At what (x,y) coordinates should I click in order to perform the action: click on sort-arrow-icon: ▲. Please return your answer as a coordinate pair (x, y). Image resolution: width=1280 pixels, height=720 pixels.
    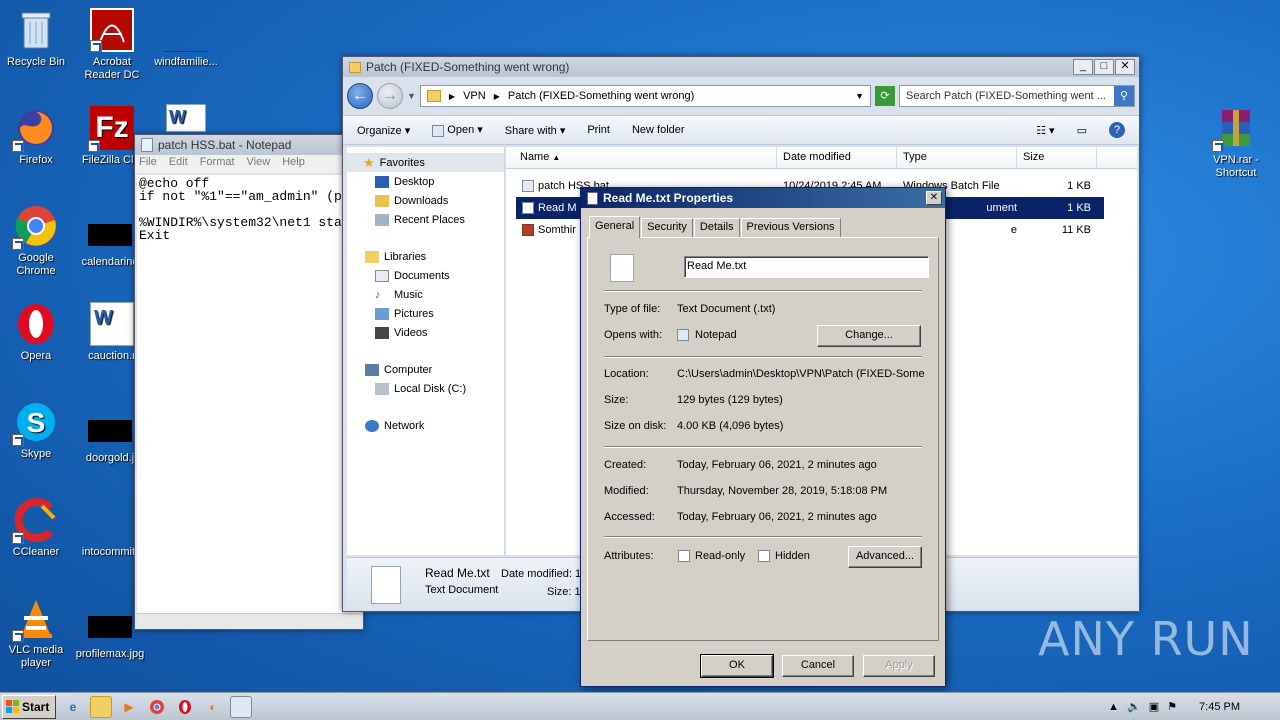
    Looking at the image, I should click on (556, 157).